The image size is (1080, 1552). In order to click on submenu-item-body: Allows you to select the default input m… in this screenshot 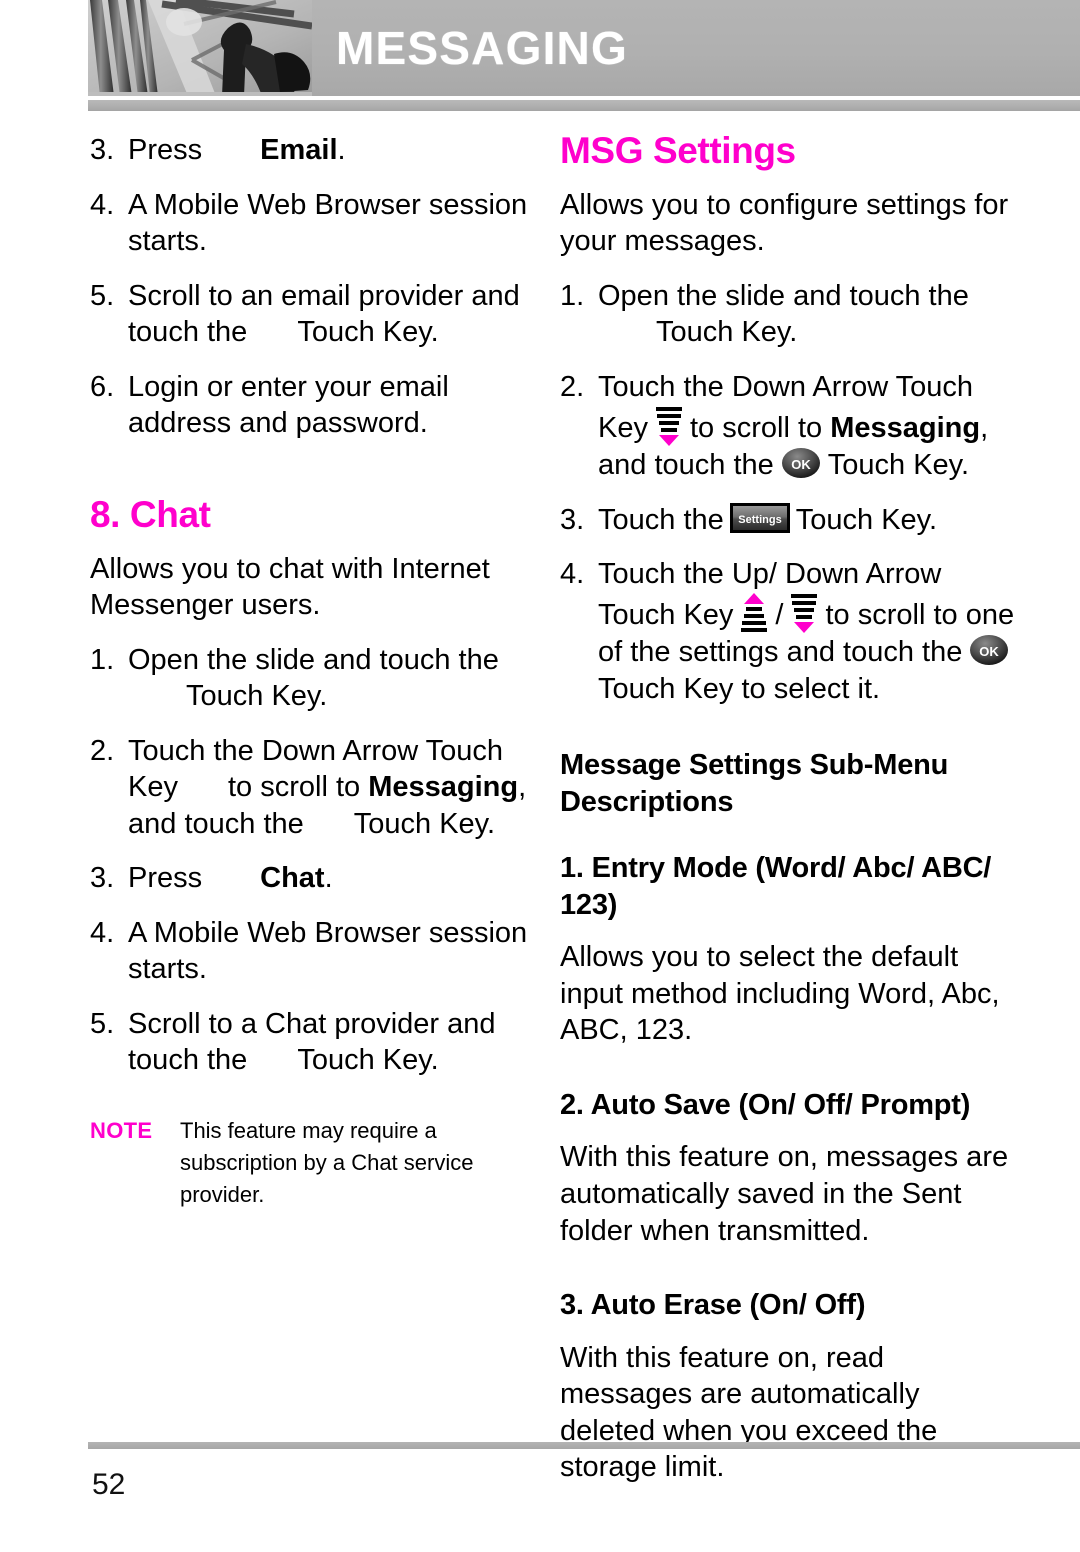, I will do `click(780, 994)`.